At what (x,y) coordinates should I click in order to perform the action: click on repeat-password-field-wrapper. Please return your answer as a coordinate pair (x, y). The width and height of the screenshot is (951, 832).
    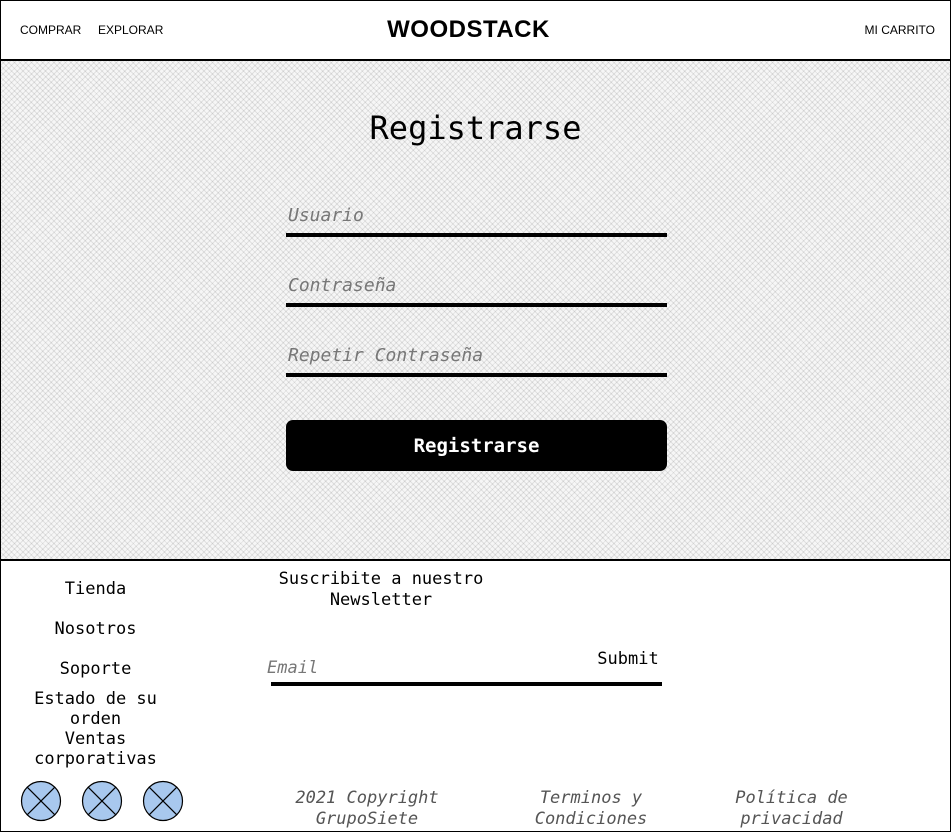
    Looking at the image, I should click on (476, 357).